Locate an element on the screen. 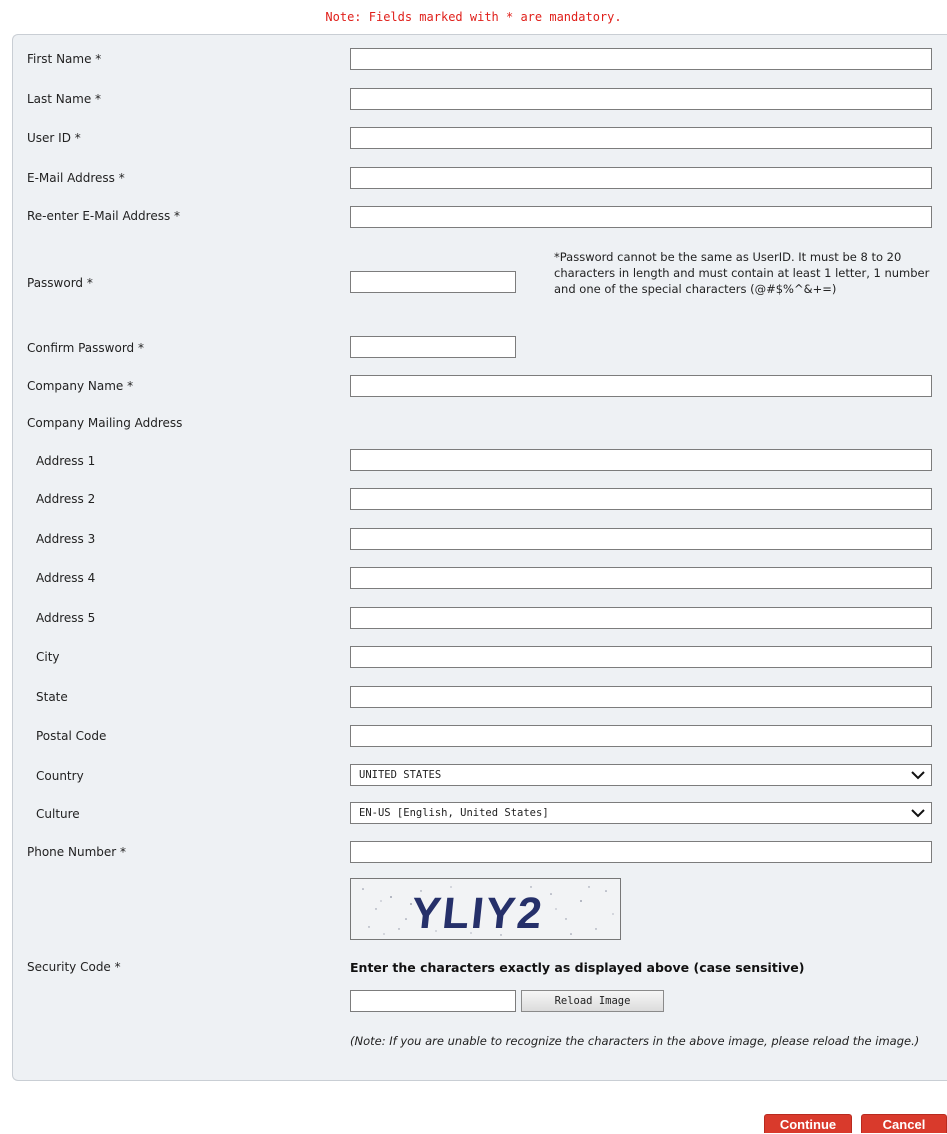 This screenshot has width=947, height=1134. state-label: State is located at coordinates (52, 697).